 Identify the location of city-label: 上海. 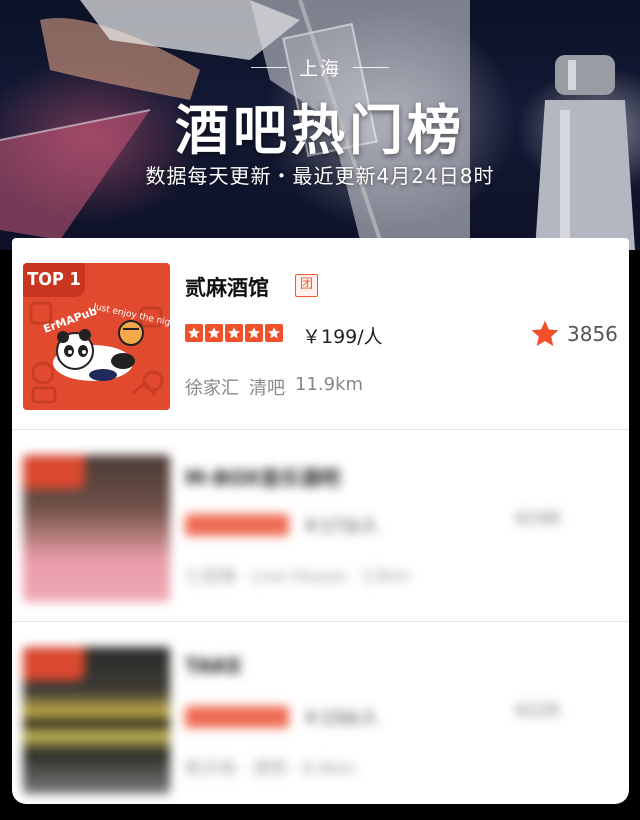
(320, 67).